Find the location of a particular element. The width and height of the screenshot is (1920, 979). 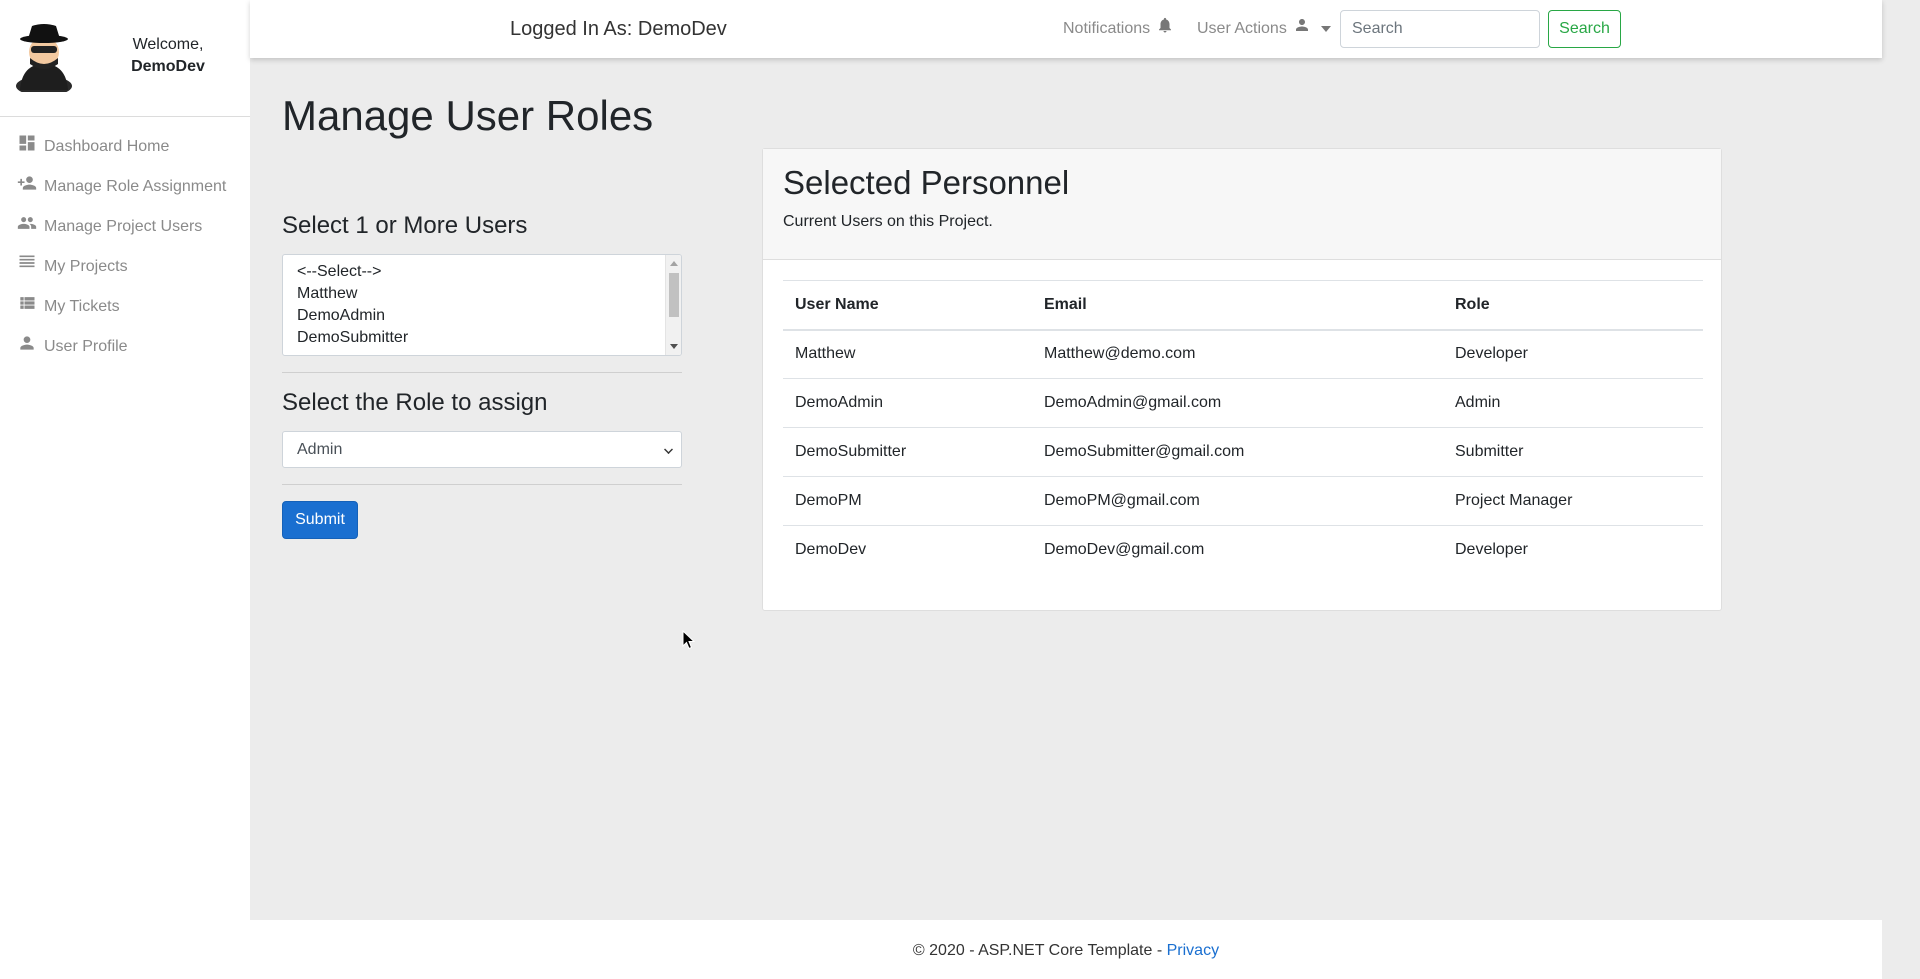

submit-button: Submit is located at coordinates (320, 520).